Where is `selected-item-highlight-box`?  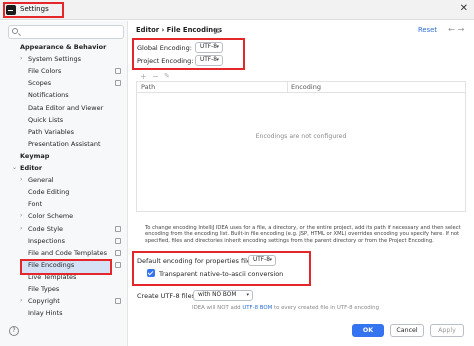
selected-item-highlight-box is located at coordinates (66, 267).